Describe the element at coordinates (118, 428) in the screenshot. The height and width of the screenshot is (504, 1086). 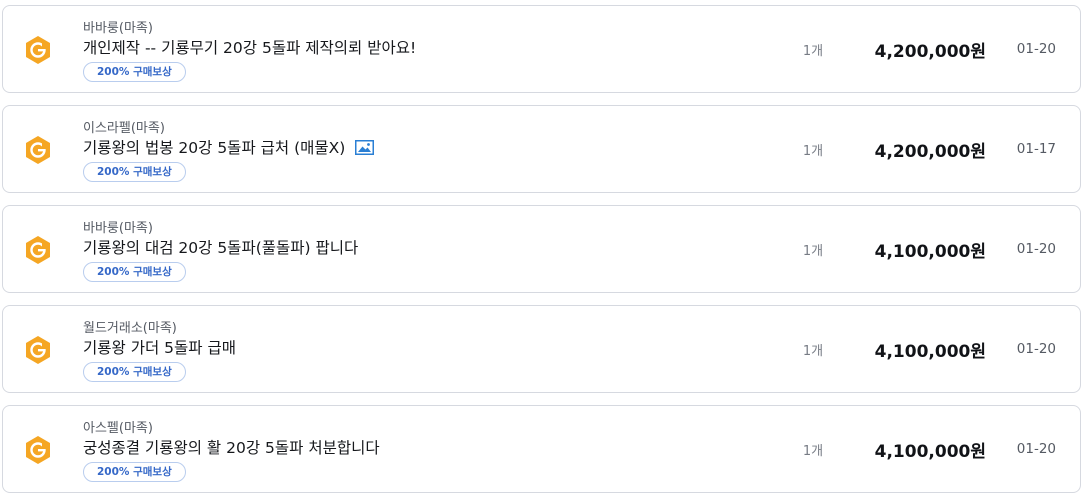
I see `seller-name: 아스펠(마족)` at that location.